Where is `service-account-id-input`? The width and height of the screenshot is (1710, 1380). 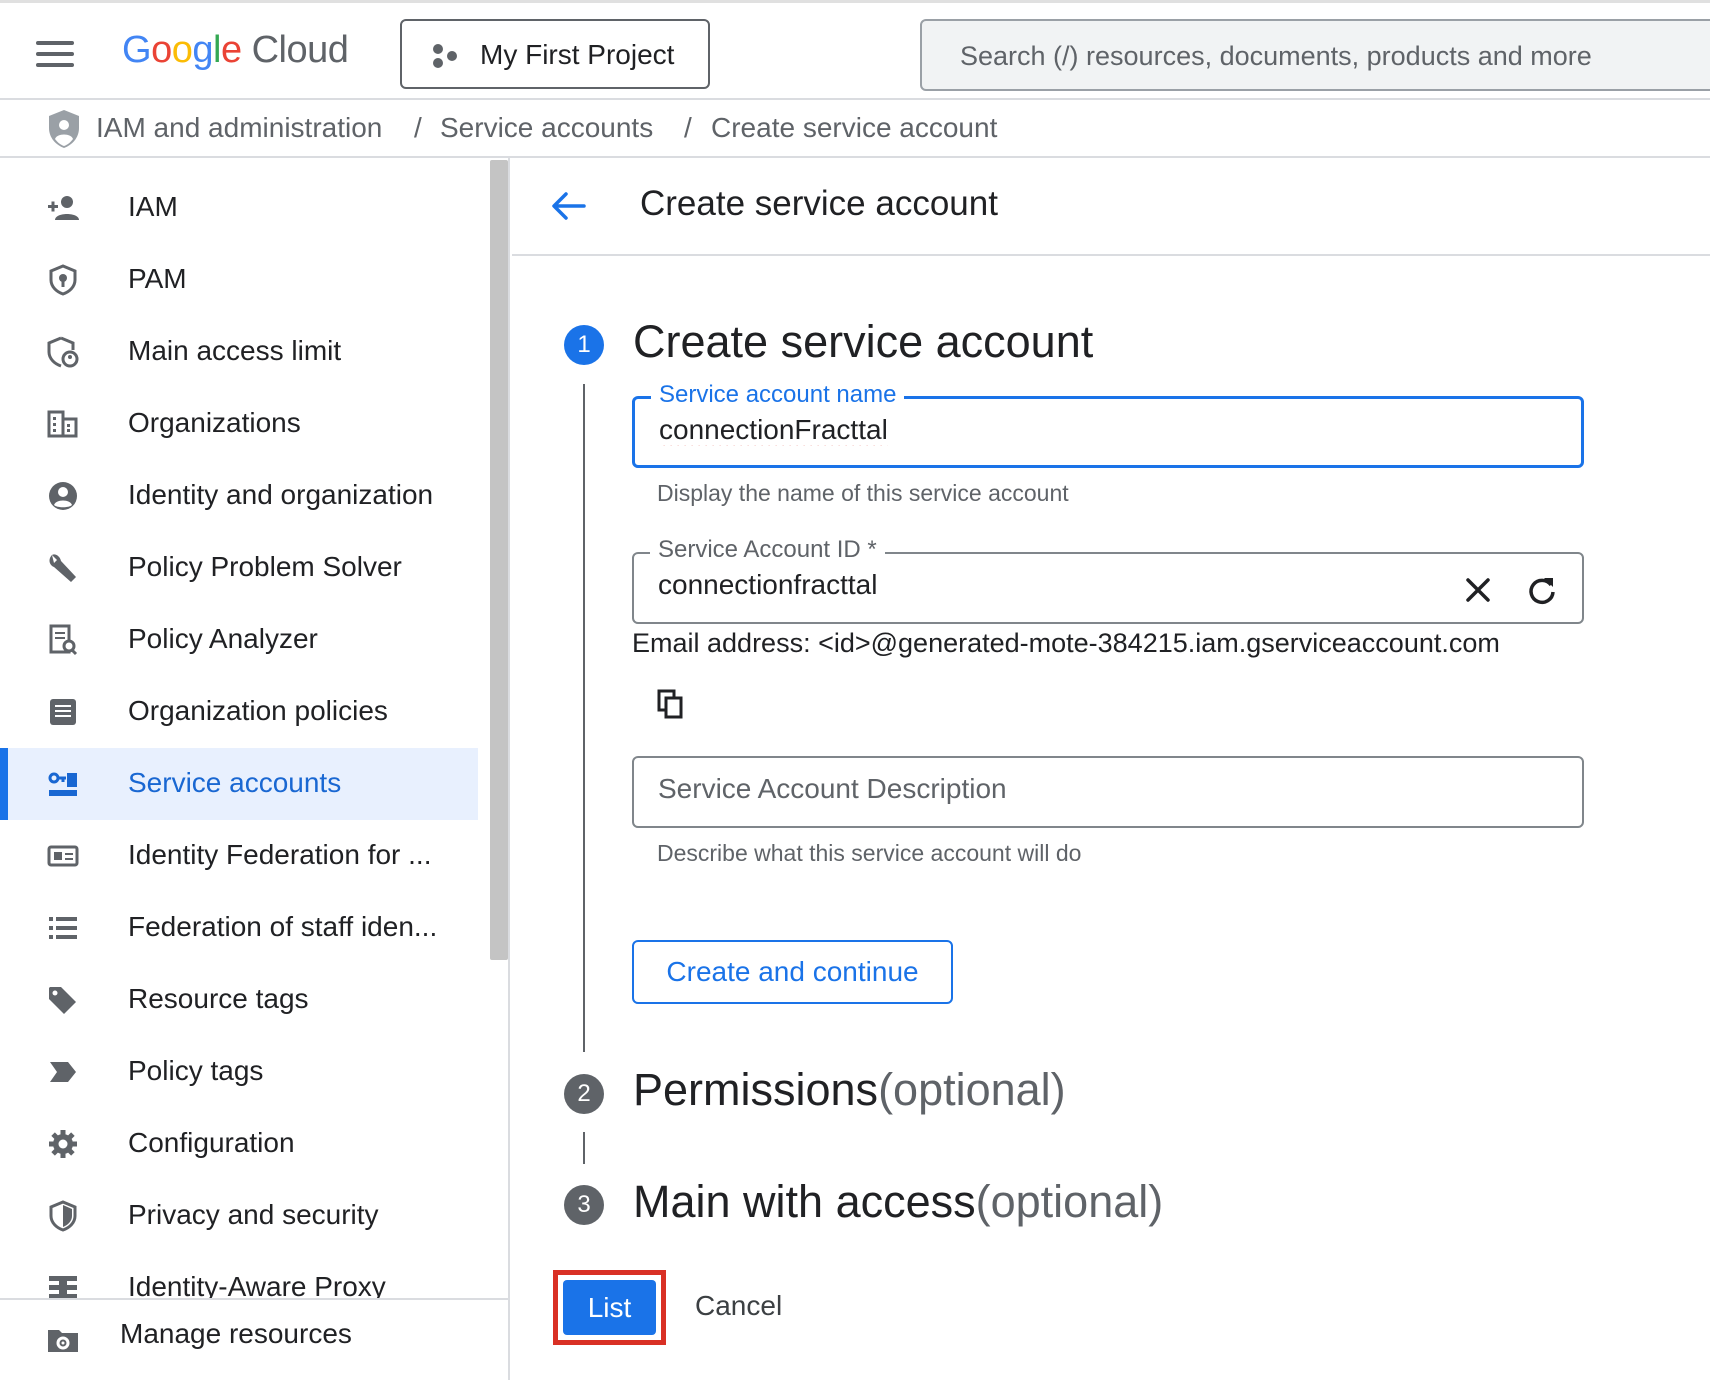 service-account-id-input is located at coordinates (1048, 585).